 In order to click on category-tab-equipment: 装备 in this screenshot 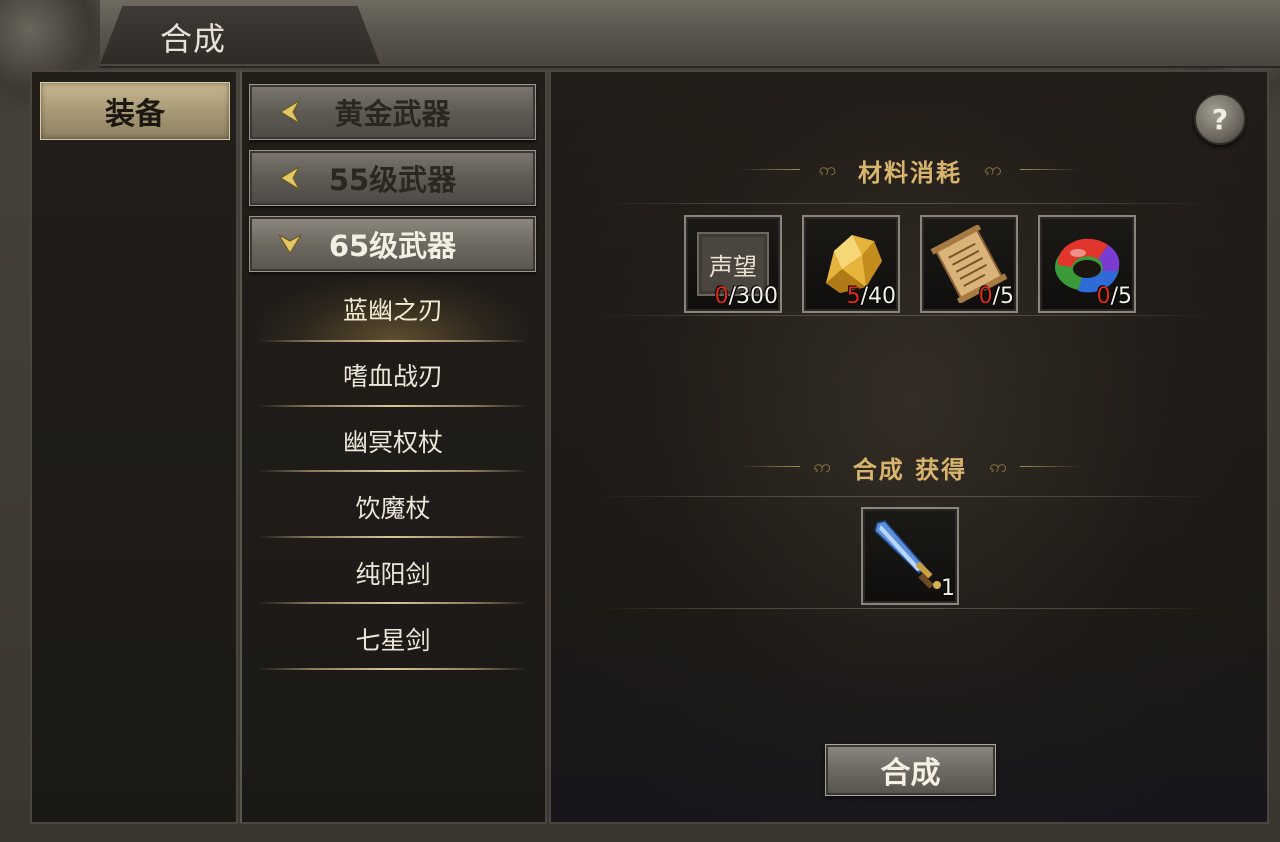, I will do `click(135, 111)`.